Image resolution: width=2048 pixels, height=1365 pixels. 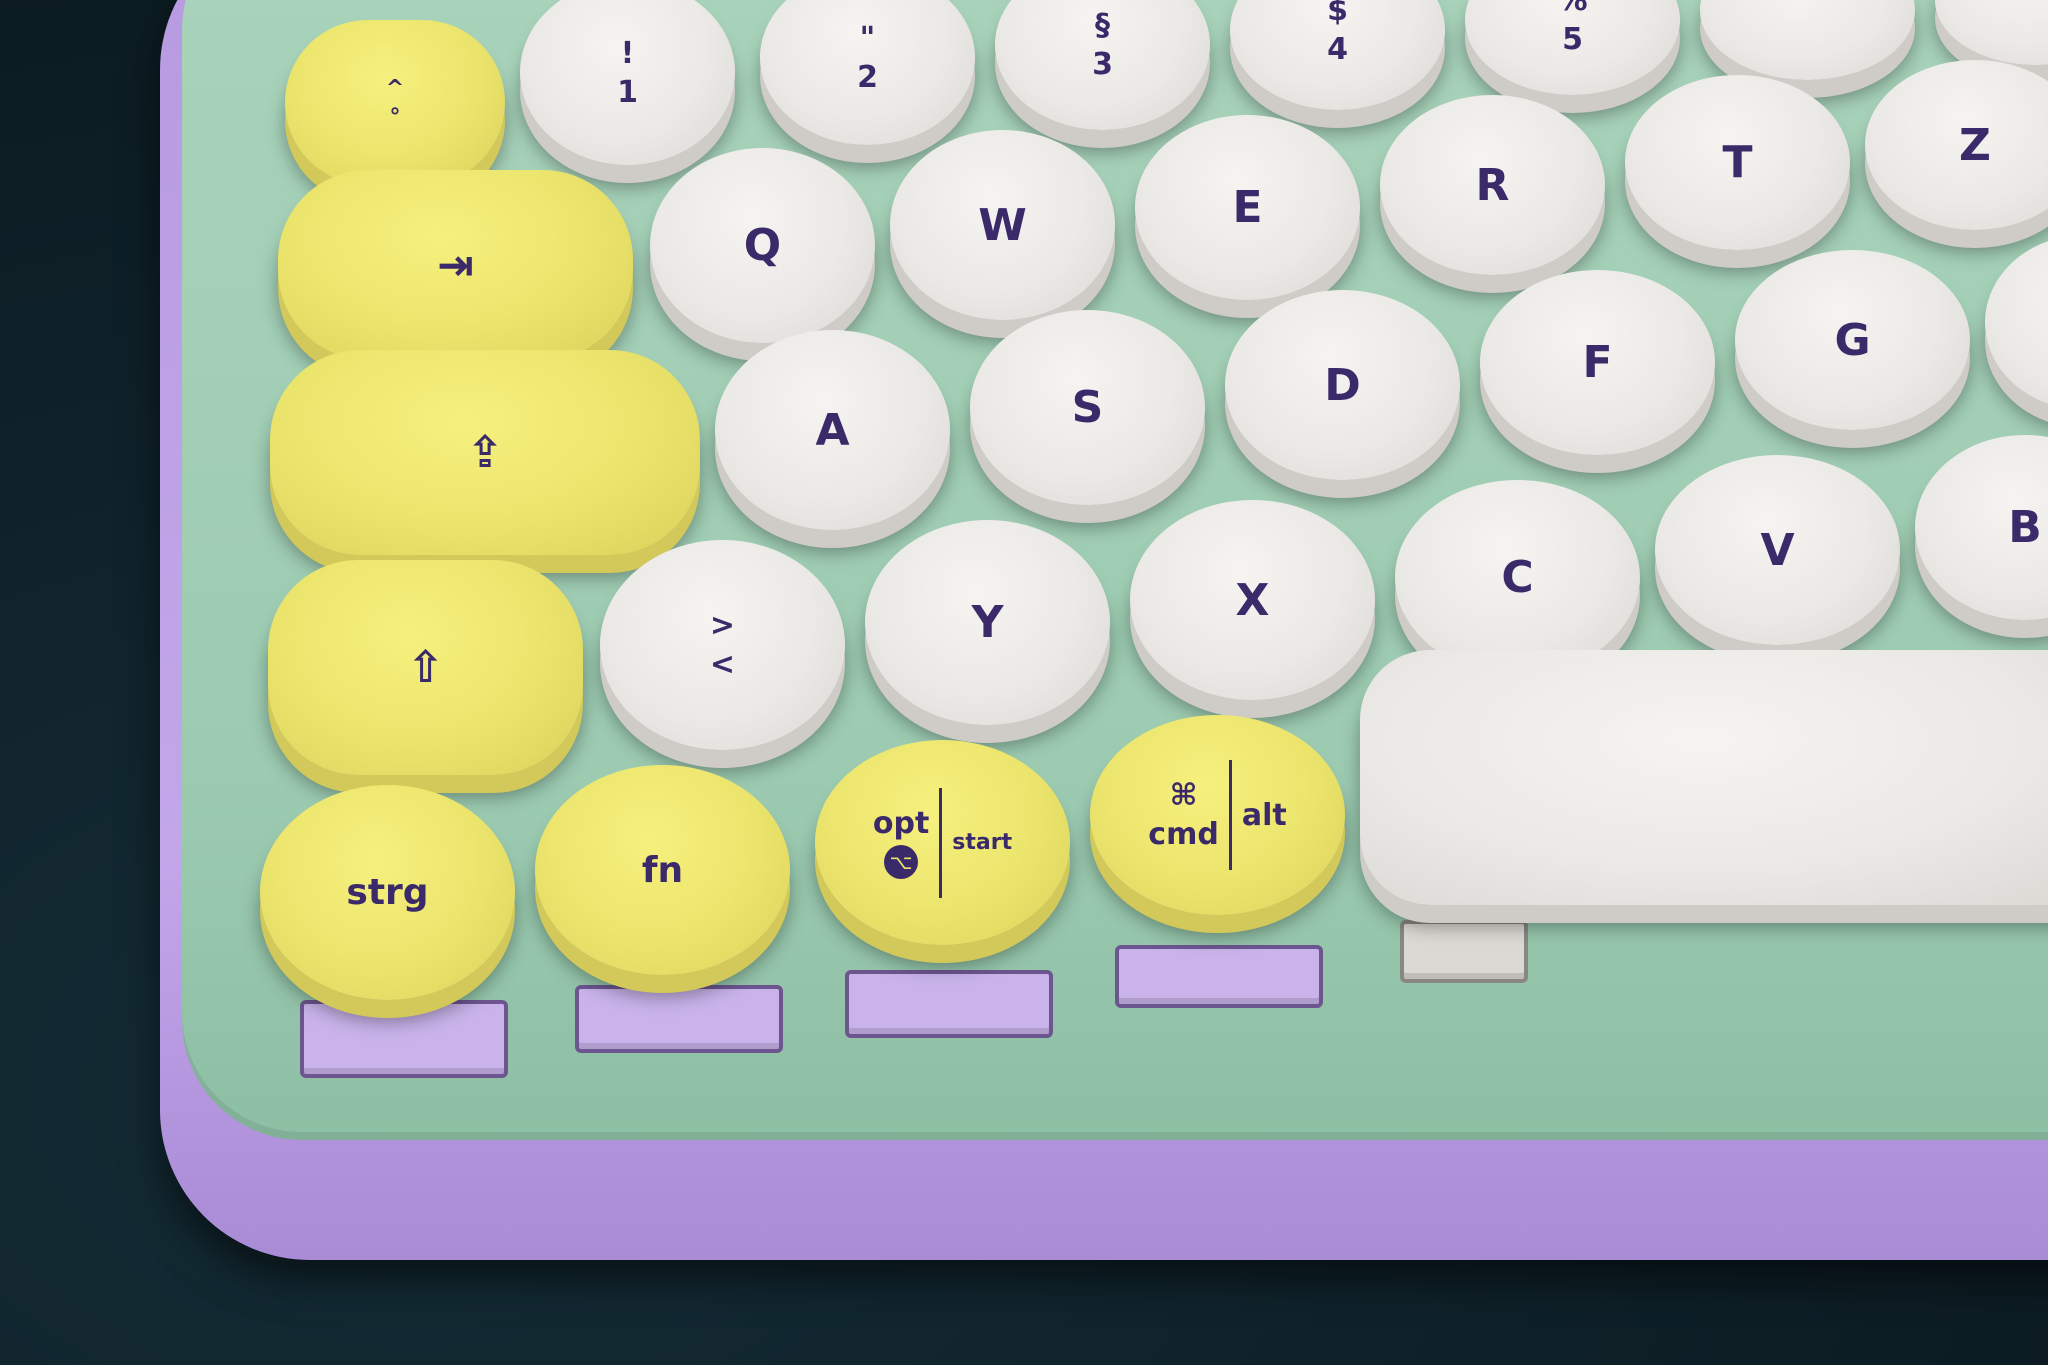 I want to click on key-legend: G, so click(x=1852, y=340).